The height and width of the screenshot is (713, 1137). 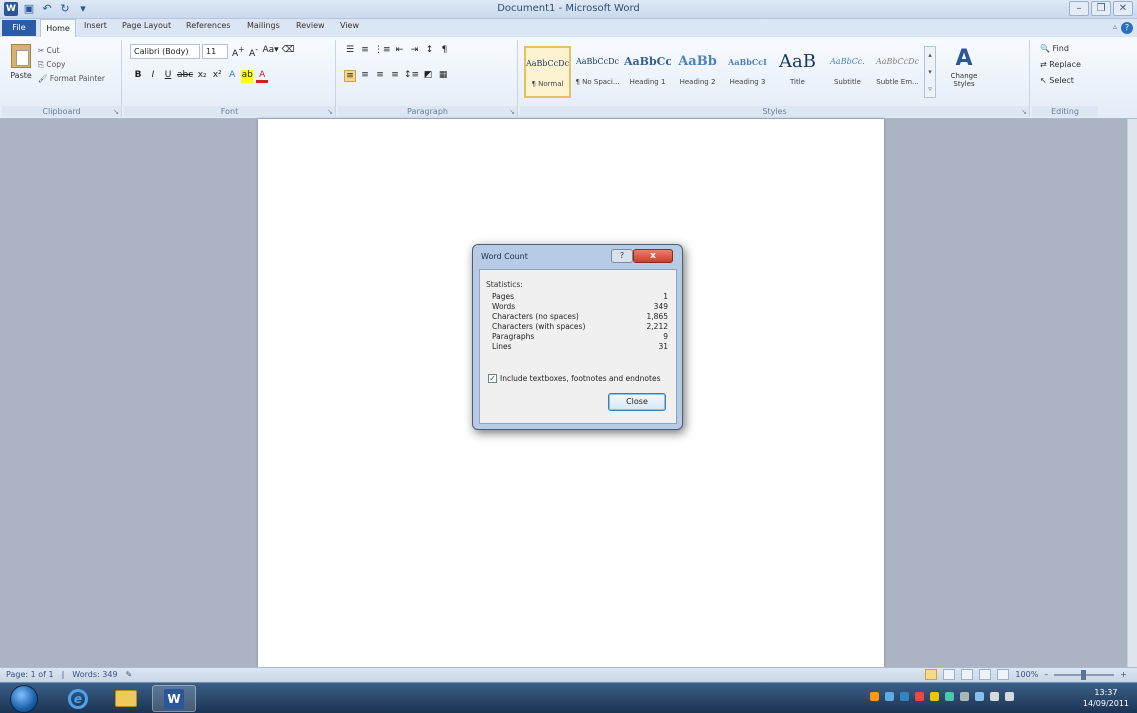 I want to click on tab-insert: Insert, so click(x=95, y=25).